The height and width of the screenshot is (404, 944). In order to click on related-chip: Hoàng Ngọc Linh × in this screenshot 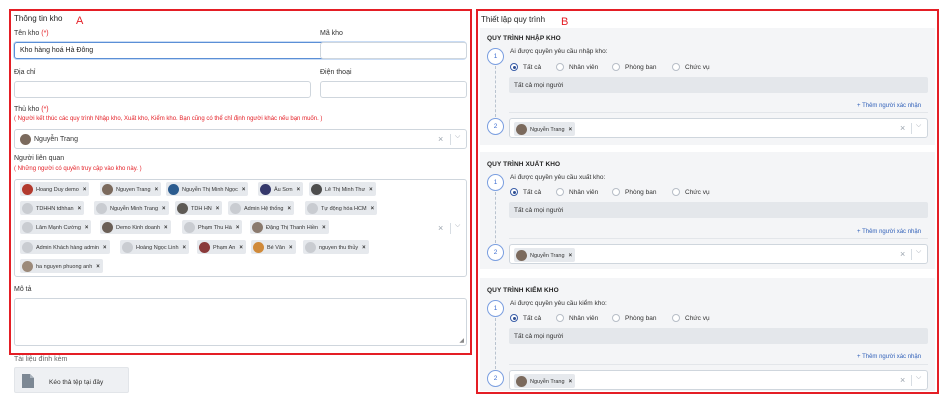, I will do `click(155, 247)`.